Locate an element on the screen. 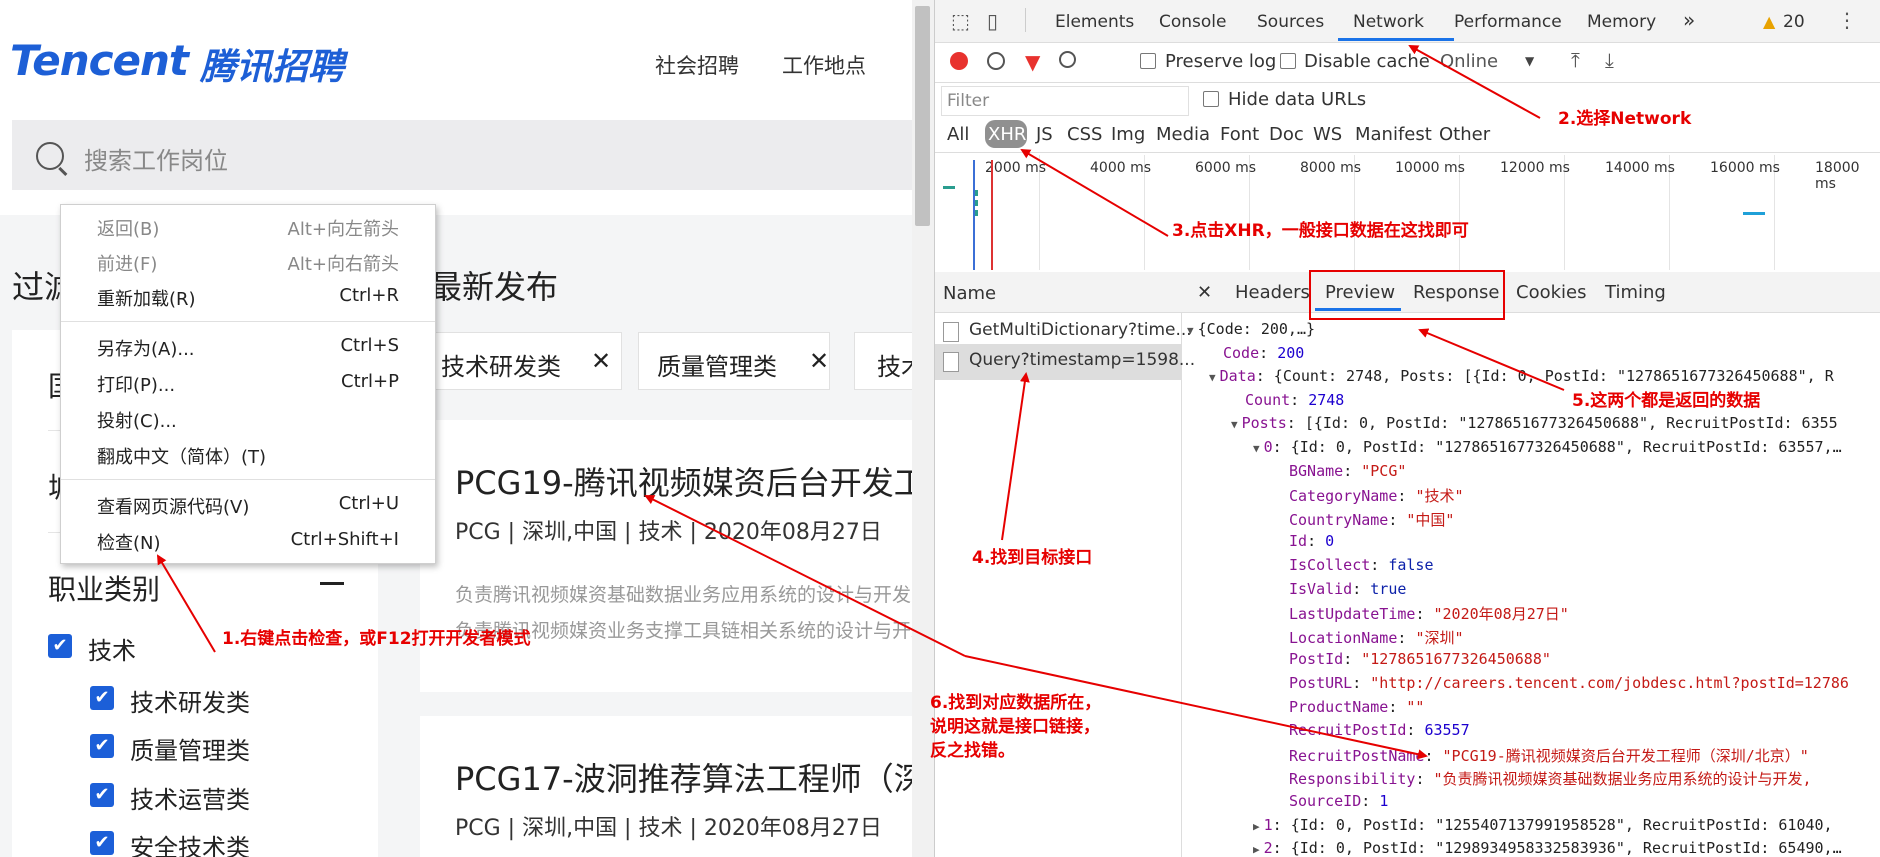 This screenshot has height=857, width=1880. annotation-1: 1.右键点击检查，或F12打开开发者模式 is located at coordinates (376, 639).